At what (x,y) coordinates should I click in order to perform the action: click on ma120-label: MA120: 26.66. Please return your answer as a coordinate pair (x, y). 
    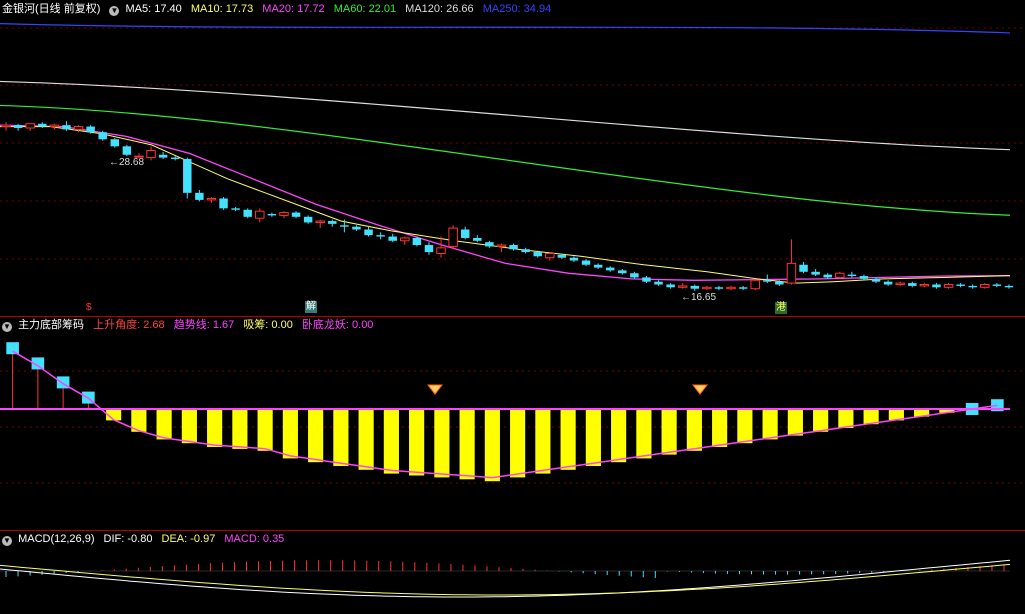
    Looking at the image, I should click on (439, 9).